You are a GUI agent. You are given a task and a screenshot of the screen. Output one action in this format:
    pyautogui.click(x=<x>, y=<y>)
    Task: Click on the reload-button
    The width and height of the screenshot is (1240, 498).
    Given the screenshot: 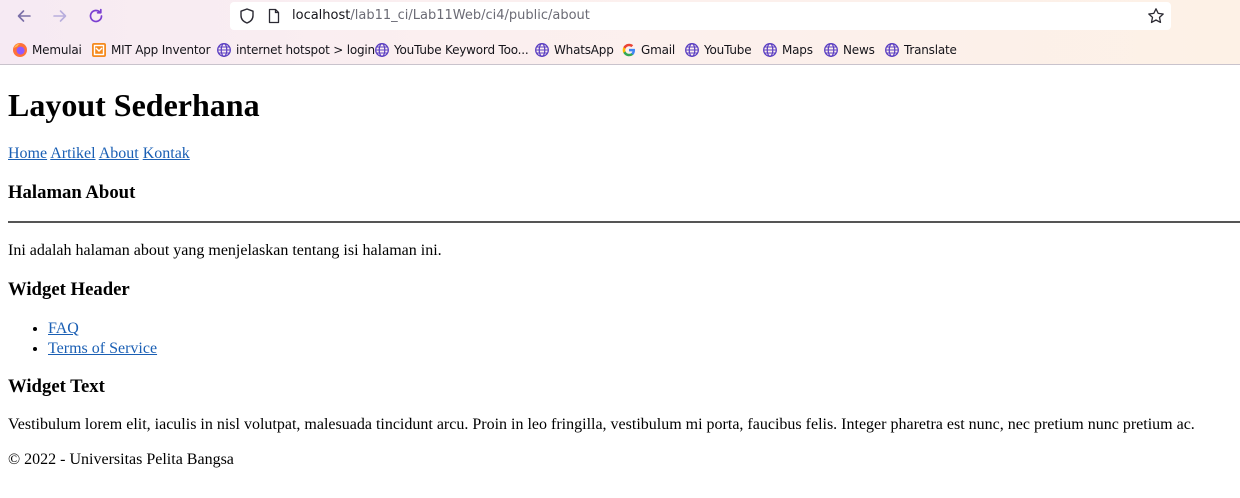 What is the action you would take?
    pyautogui.click(x=96, y=16)
    